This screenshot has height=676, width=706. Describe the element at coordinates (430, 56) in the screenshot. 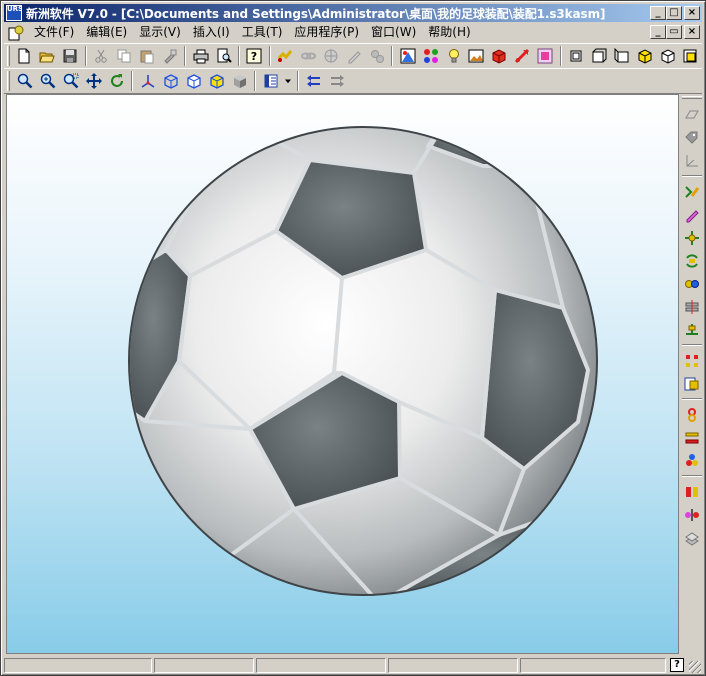

I see `color-balls-button` at that location.